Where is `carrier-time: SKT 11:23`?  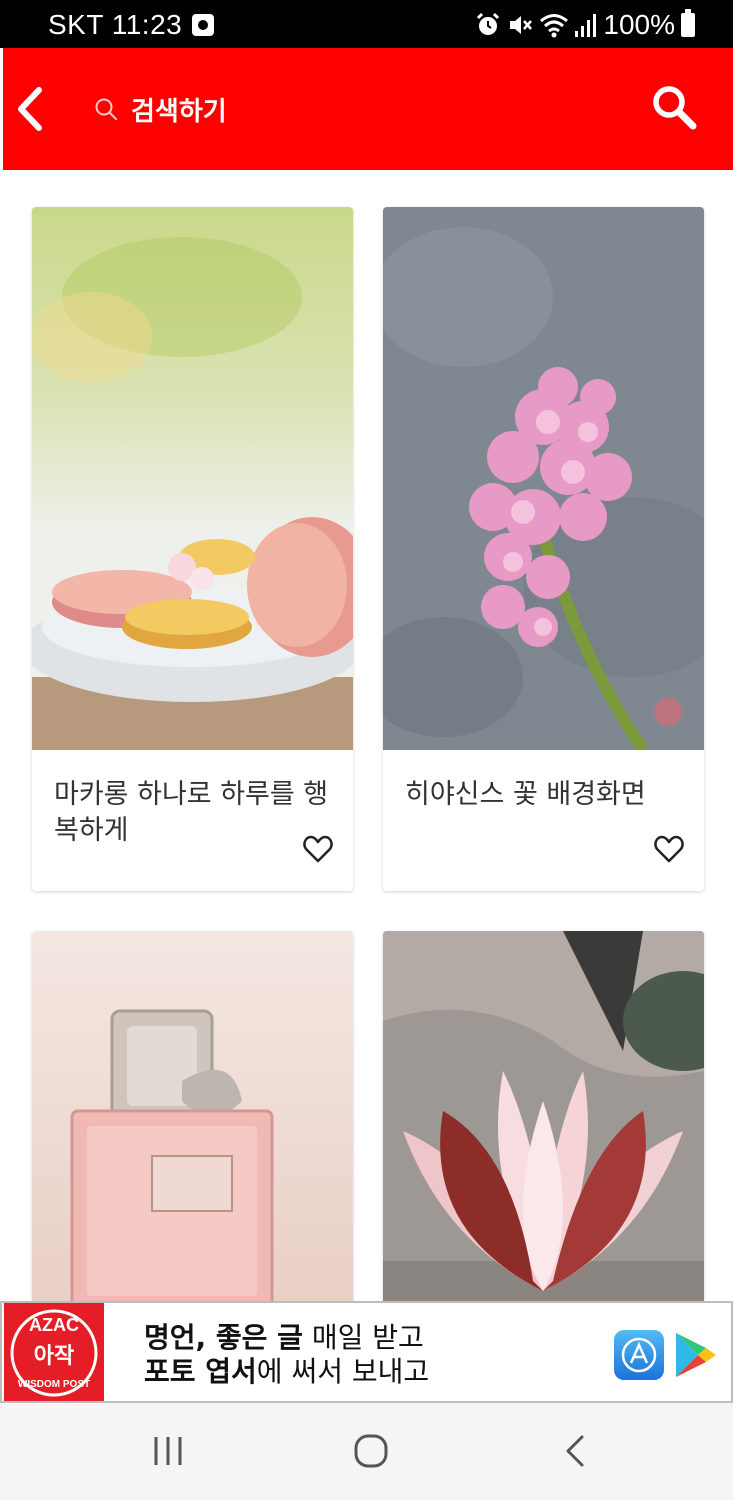
carrier-time: SKT 11:23 is located at coordinates (115, 24).